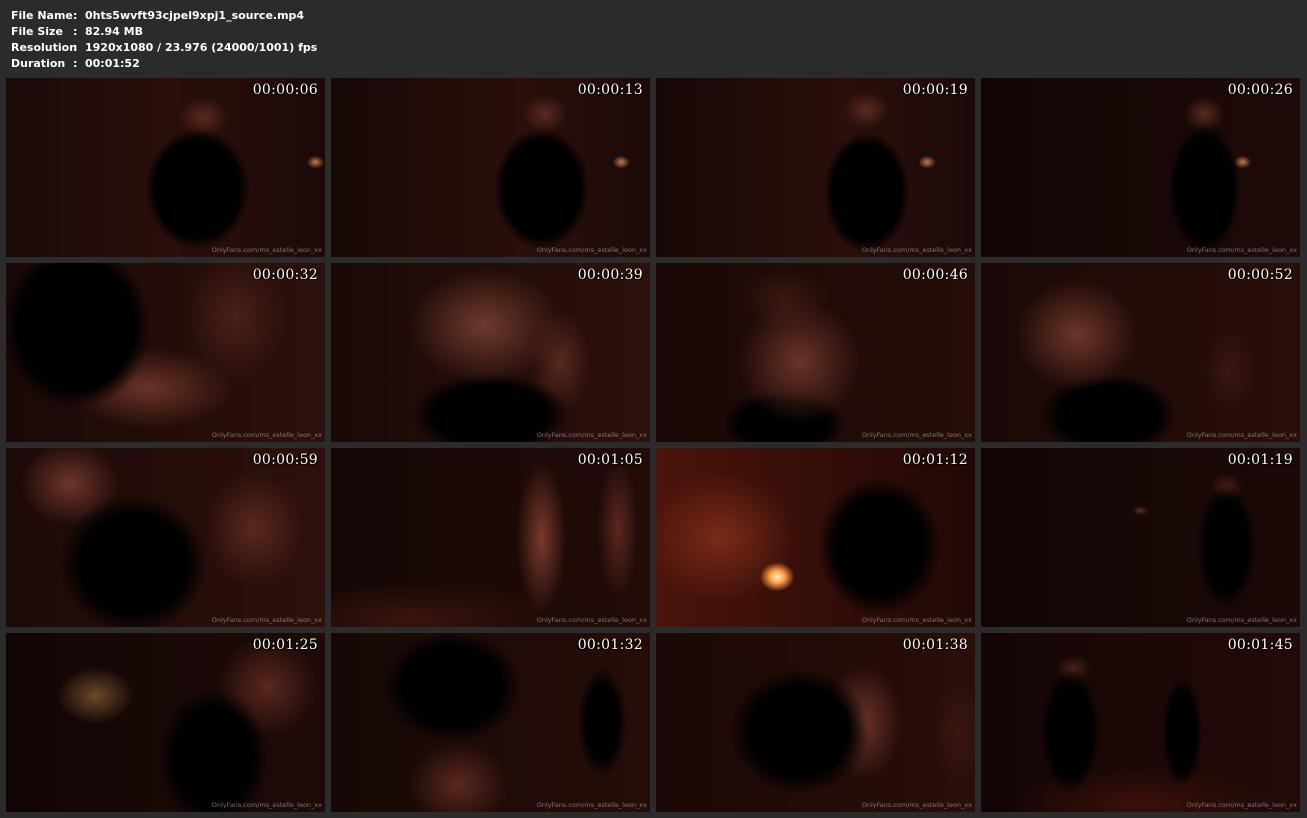  Describe the element at coordinates (164, 32) in the screenshot. I see `file-size-row: File Size : 82.94 MB` at that location.